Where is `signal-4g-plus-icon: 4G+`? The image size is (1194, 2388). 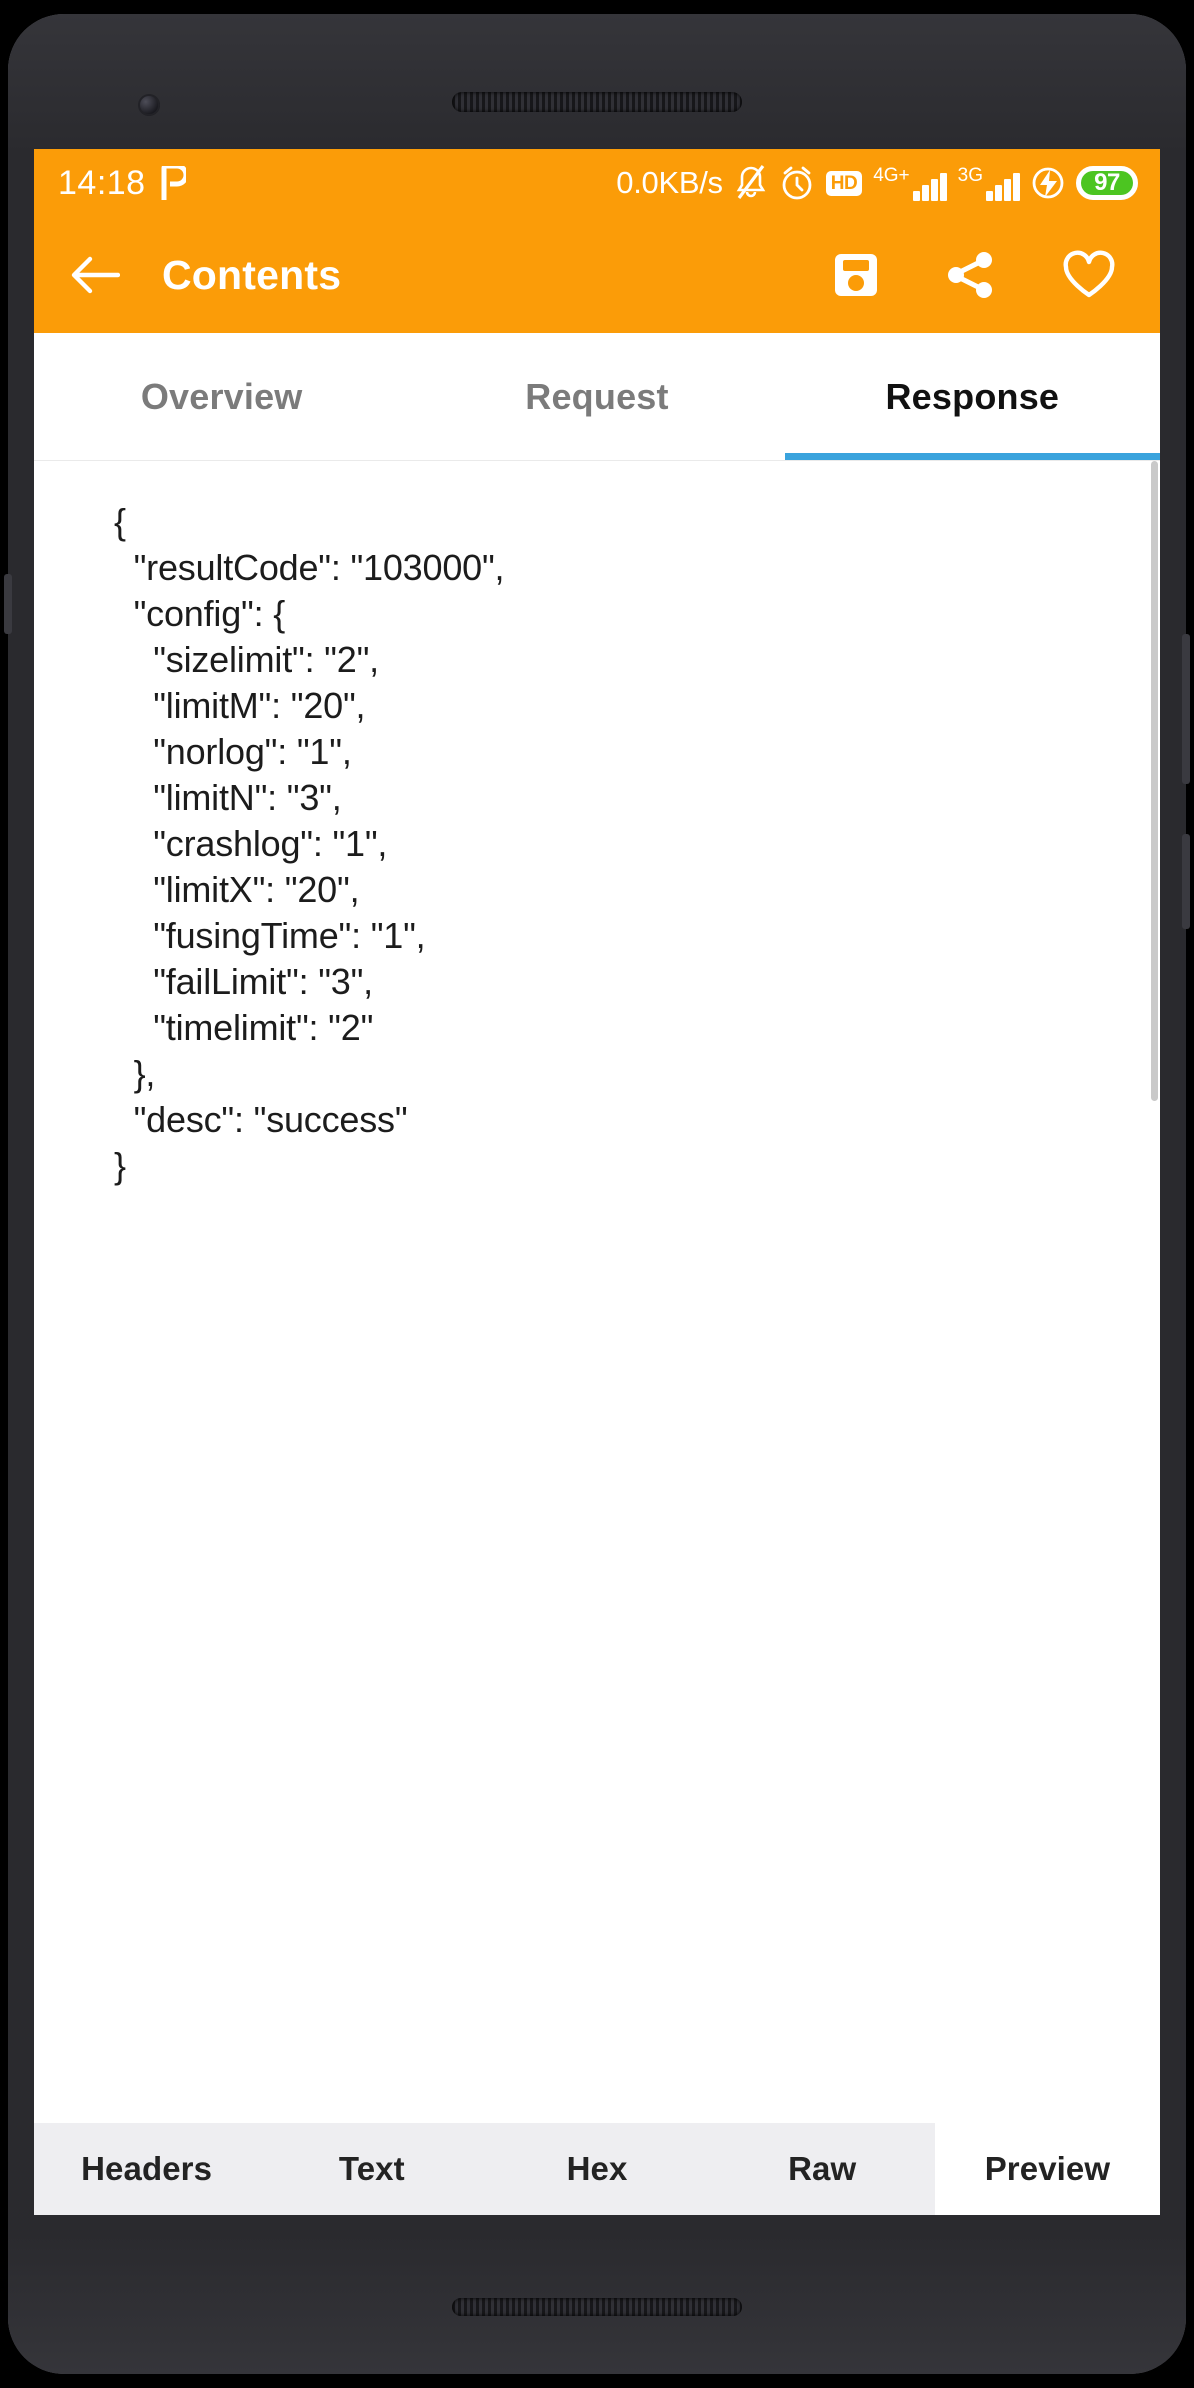
signal-4g-plus-icon: 4G+ is located at coordinates (910, 182).